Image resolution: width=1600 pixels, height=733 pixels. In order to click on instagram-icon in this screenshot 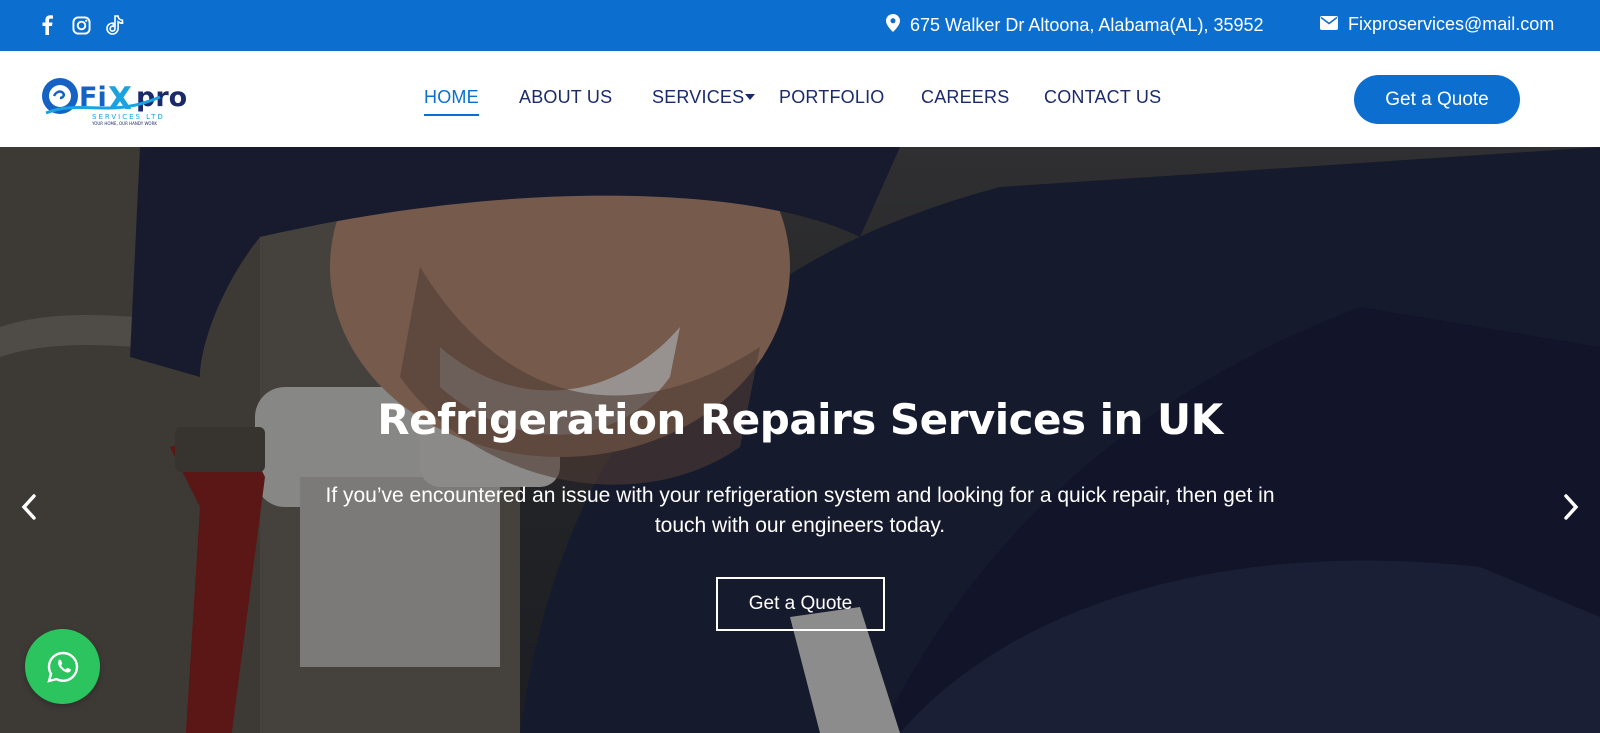, I will do `click(81, 25)`.